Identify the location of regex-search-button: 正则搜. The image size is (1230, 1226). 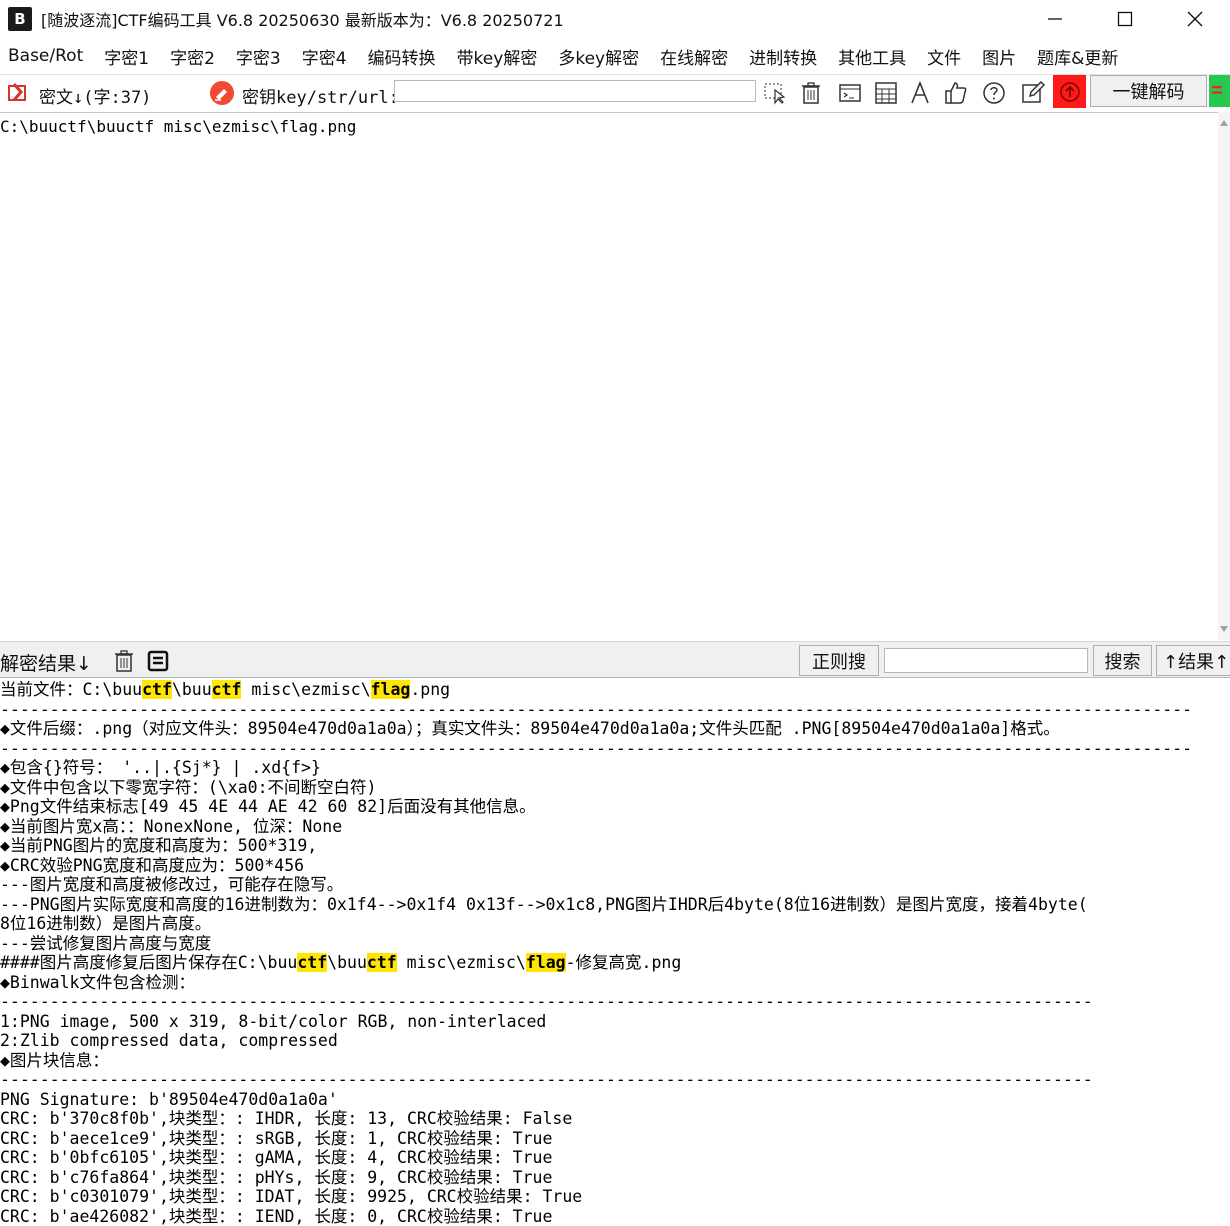
(839, 660).